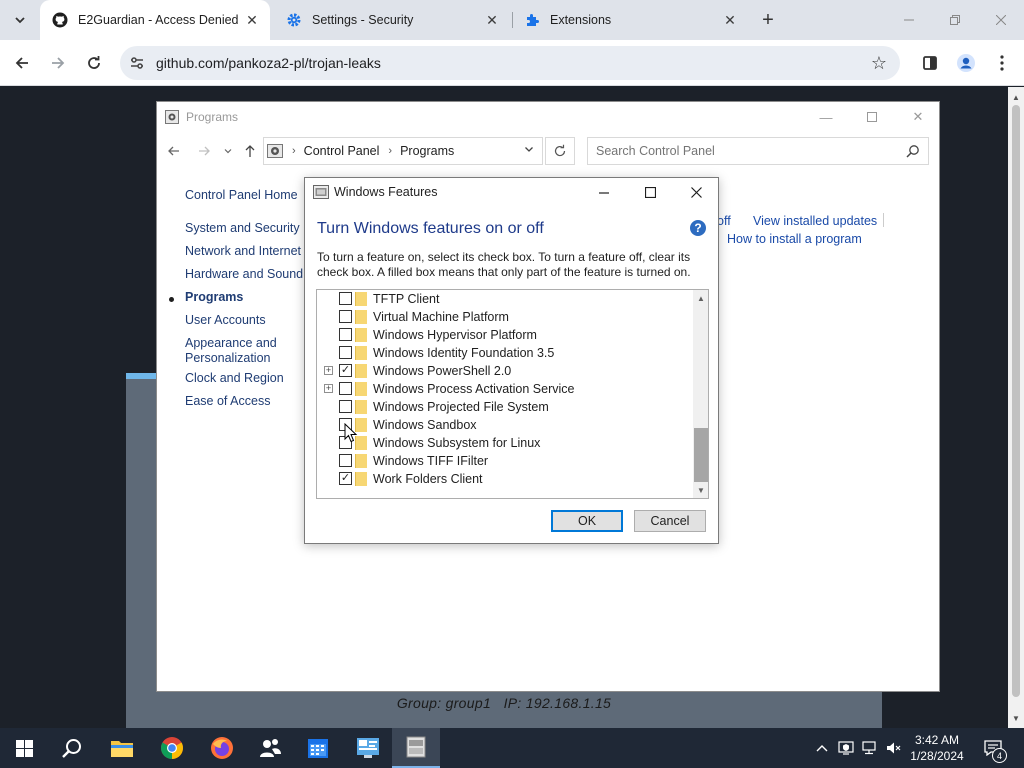 The height and width of the screenshot is (768, 1024). What do you see at coordinates (504, 335) in the screenshot?
I see `feature-row-windows-hypervisor-platform: Windows Hypervisor Platform` at bounding box center [504, 335].